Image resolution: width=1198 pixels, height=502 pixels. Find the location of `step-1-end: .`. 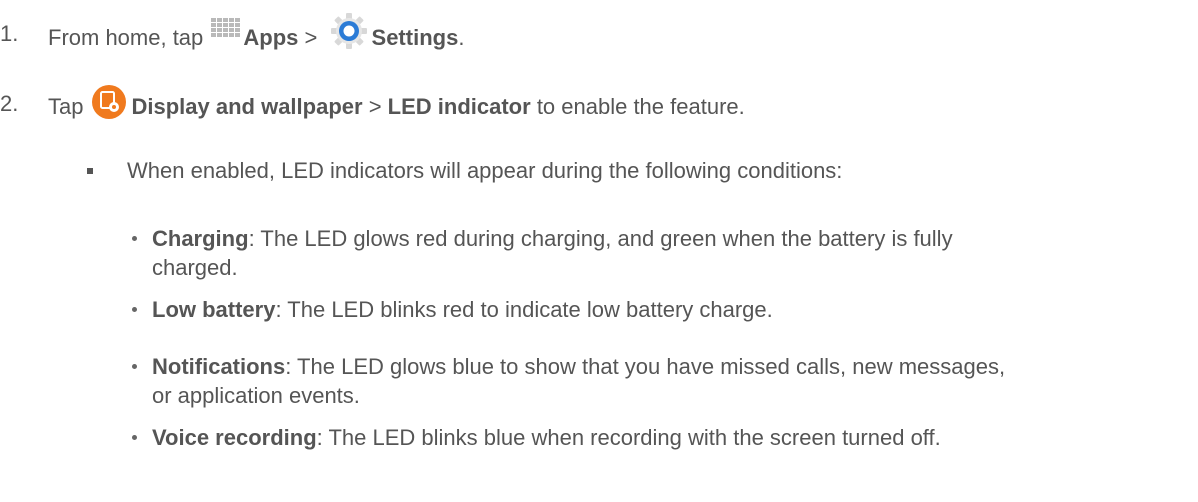

step-1-end: . is located at coordinates (461, 37).